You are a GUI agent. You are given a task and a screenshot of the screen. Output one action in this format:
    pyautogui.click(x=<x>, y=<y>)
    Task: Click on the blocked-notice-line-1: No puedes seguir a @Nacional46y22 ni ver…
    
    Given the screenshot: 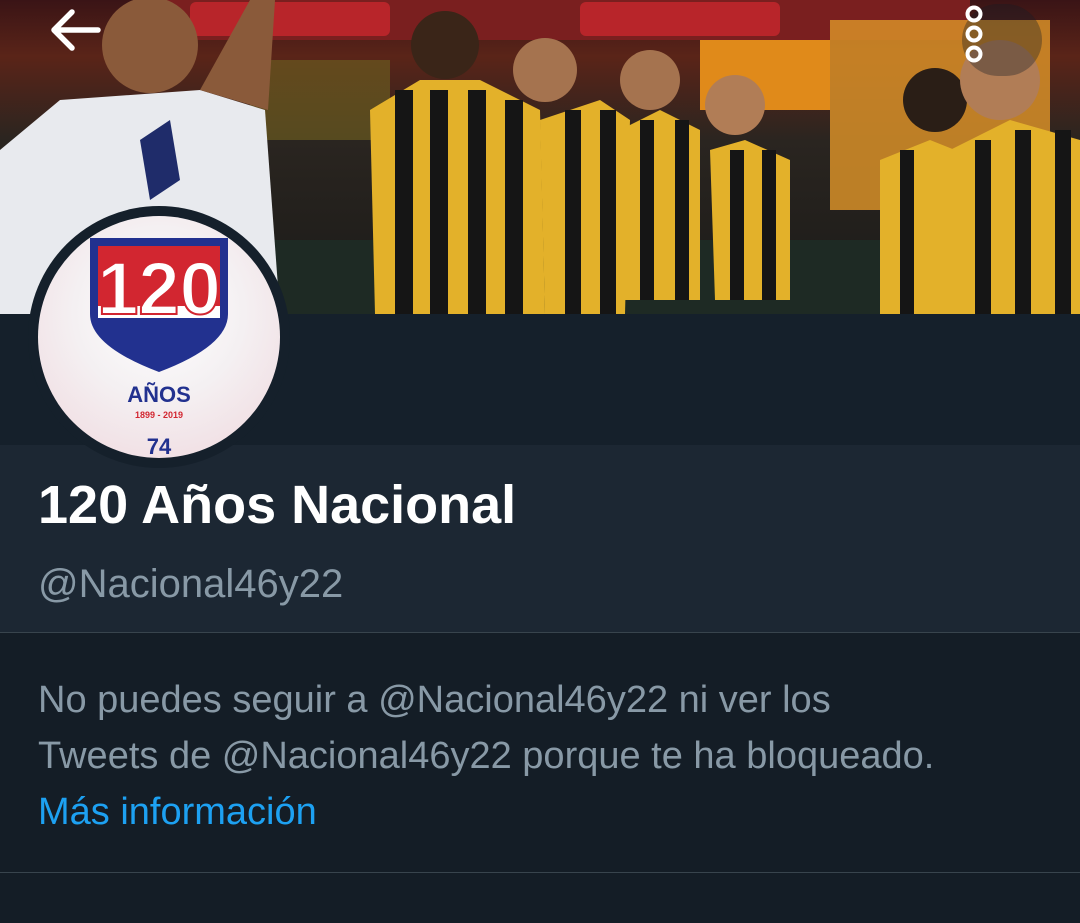 What is the action you would take?
    pyautogui.click(x=434, y=700)
    